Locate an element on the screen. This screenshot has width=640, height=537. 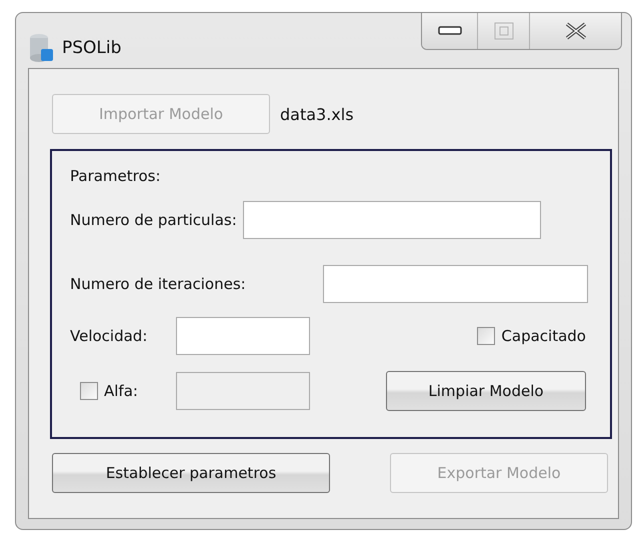
close-button is located at coordinates (575, 31).